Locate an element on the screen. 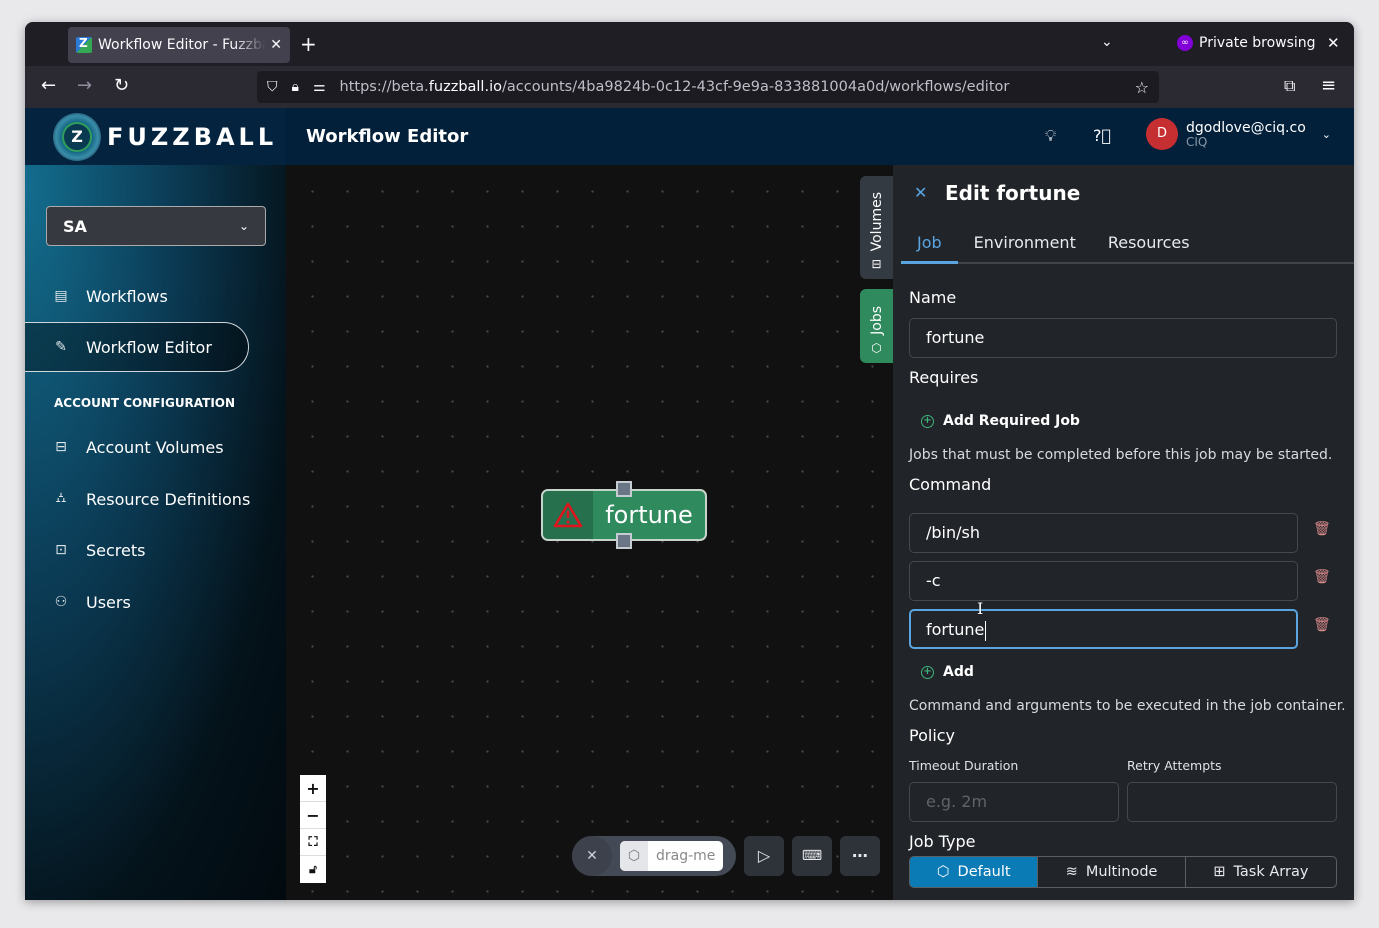 Image resolution: width=1379 pixels, height=928 pixels. tab-jobs: Jobs ⬡ is located at coordinates (876, 326).